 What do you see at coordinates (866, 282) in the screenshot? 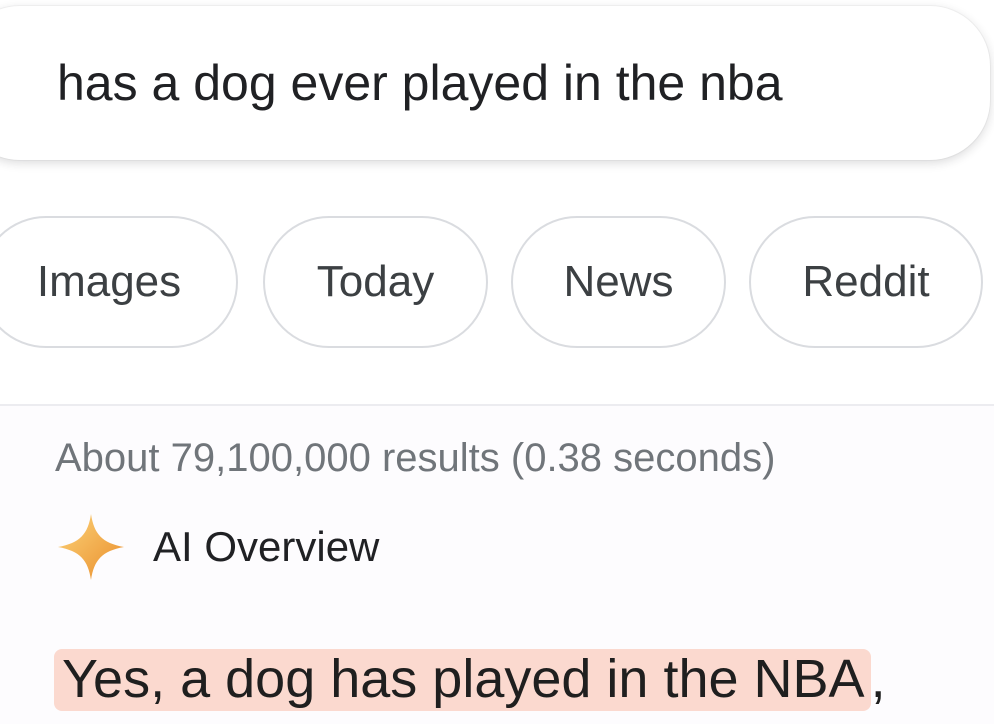
I see `filter-chip-reddit: Reddit` at bounding box center [866, 282].